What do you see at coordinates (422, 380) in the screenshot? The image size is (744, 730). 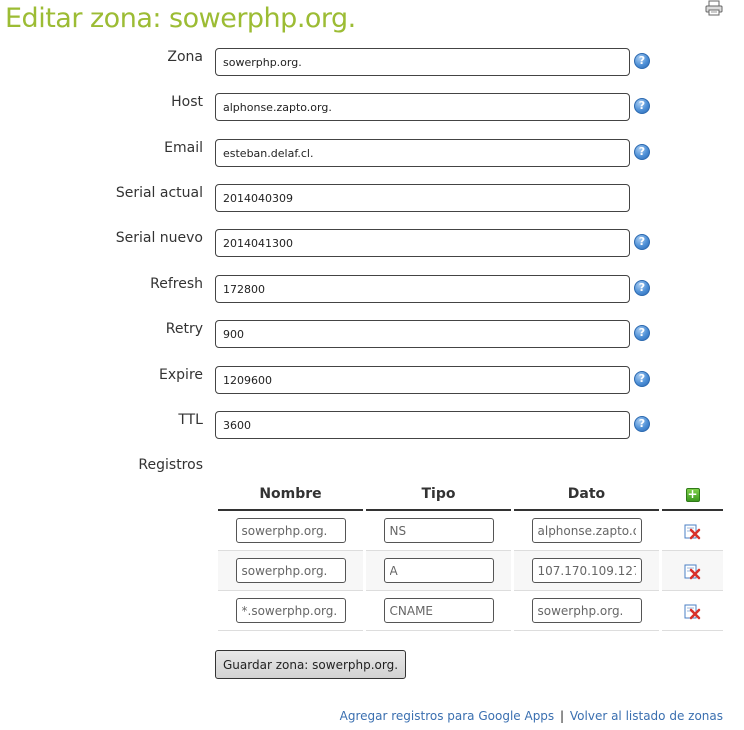 I see `expire-input` at bounding box center [422, 380].